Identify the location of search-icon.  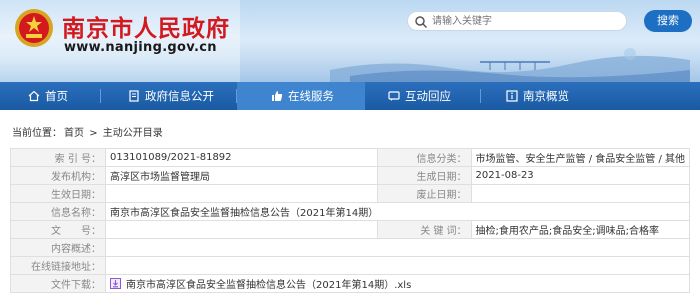
(421, 22).